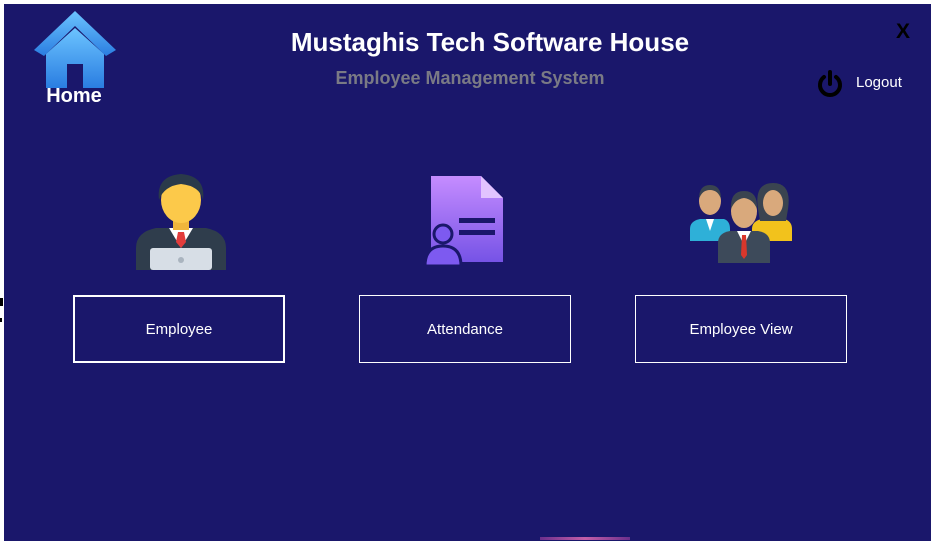 The width and height of the screenshot is (931, 543). Describe the element at coordinates (74, 96) in the screenshot. I see `home-label: Home` at that location.